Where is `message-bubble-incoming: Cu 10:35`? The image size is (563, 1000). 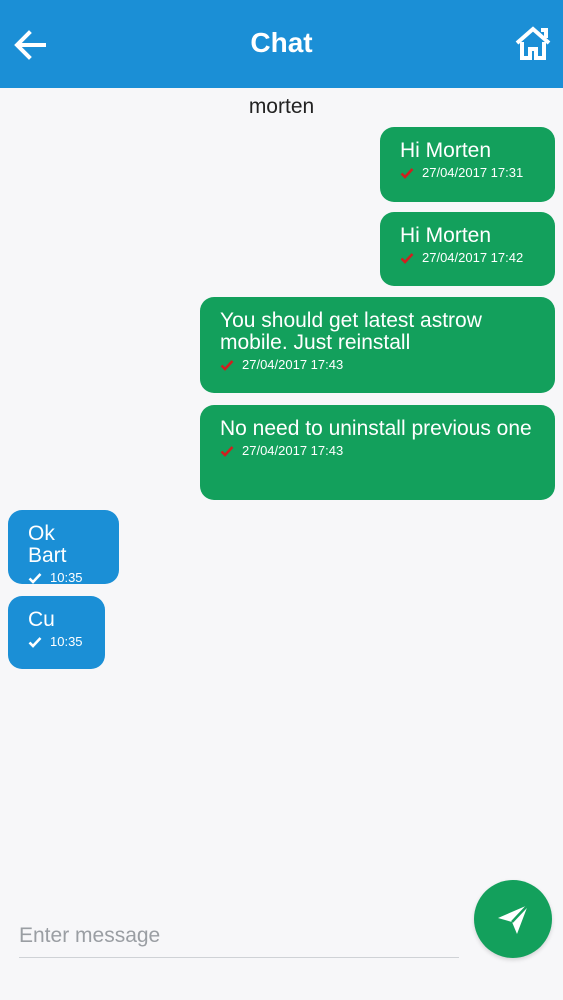
message-bubble-incoming: Cu 10:35 is located at coordinates (56, 632).